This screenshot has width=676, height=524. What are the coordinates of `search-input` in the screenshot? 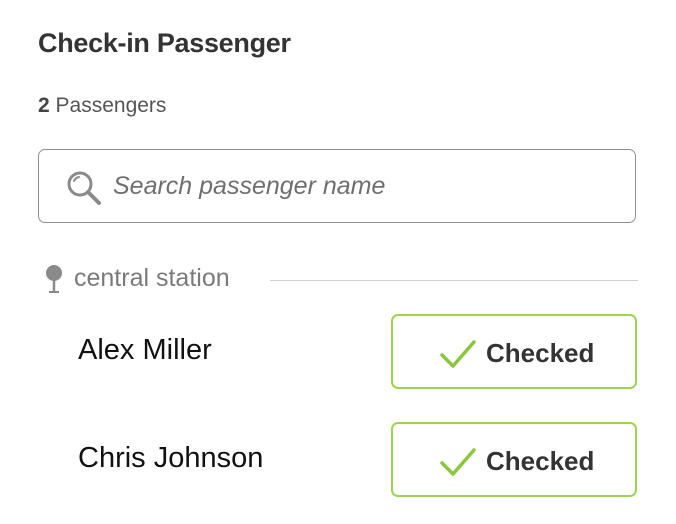 It's located at (363, 186).